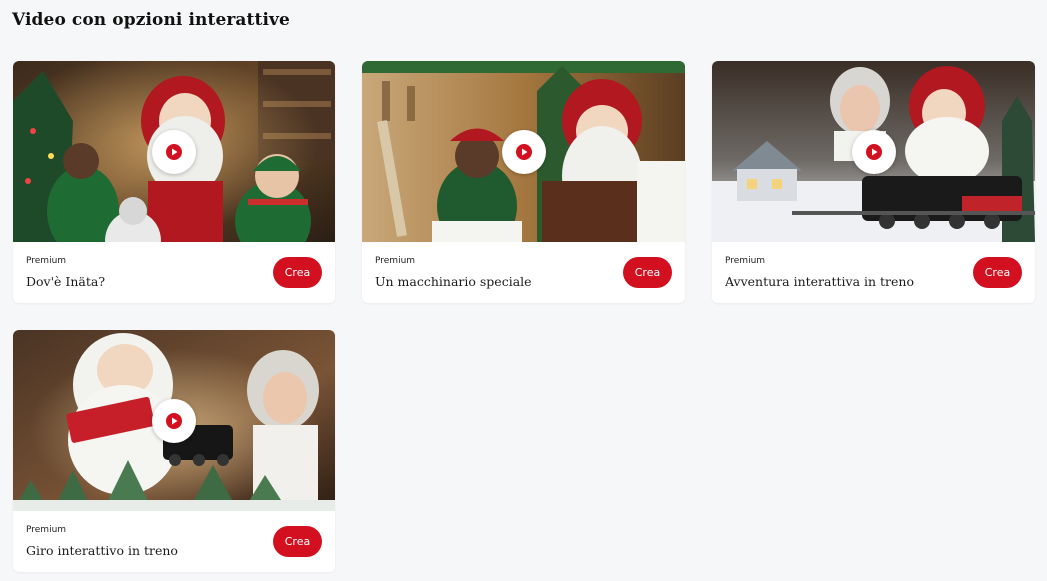 This screenshot has width=1047, height=581. Describe the element at coordinates (819, 281) in the screenshot. I see `card-title: Avventura interattiva in treno` at that location.